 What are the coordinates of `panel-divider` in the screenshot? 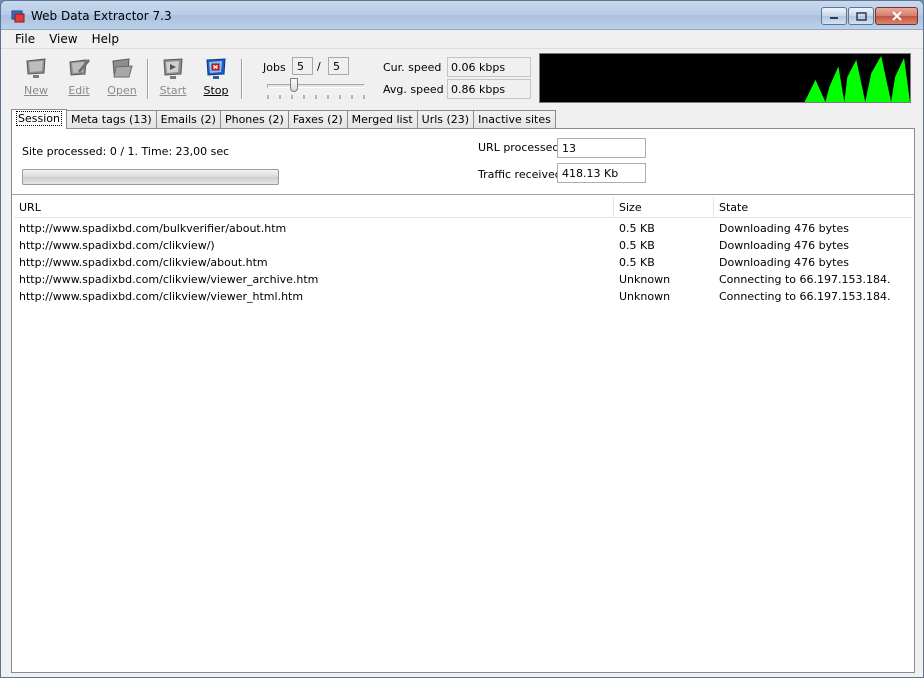 It's located at (463, 195).